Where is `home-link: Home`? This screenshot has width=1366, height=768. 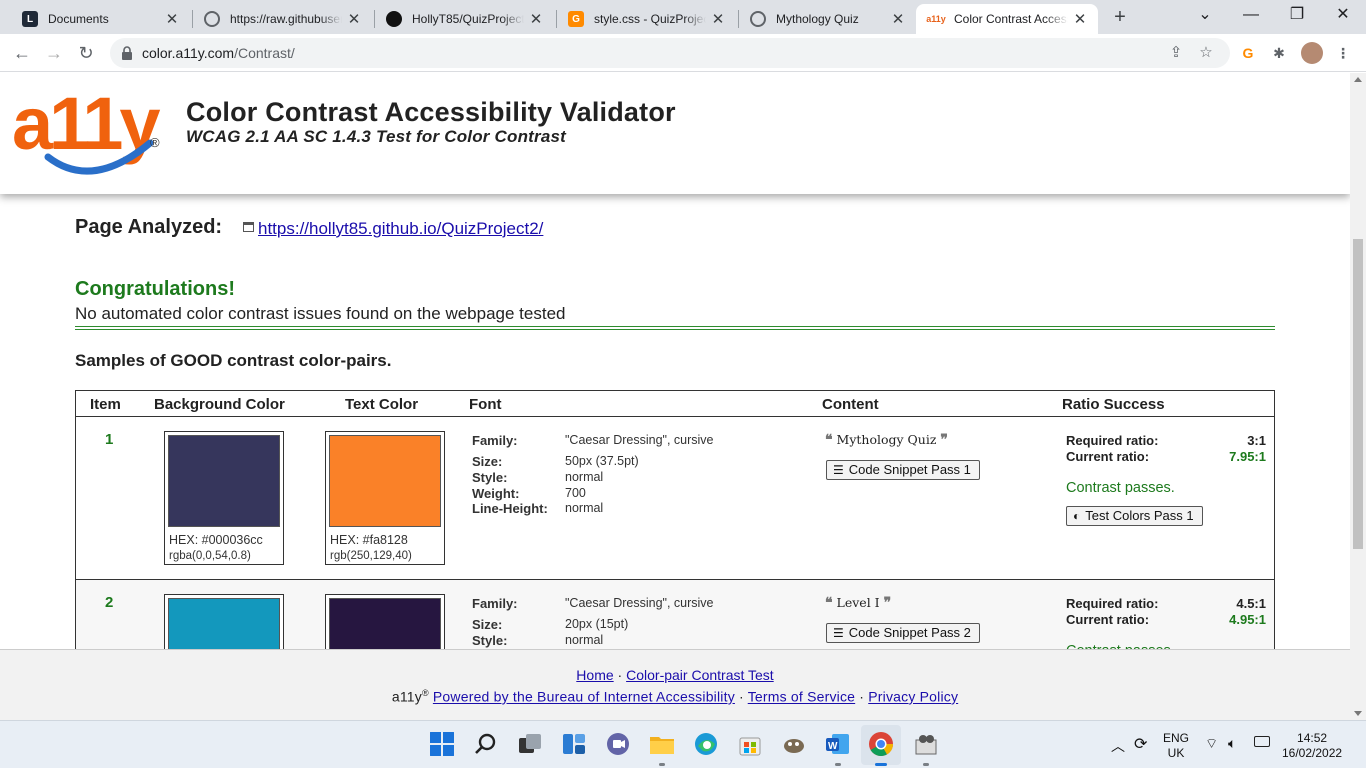 home-link: Home is located at coordinates (594, 675).